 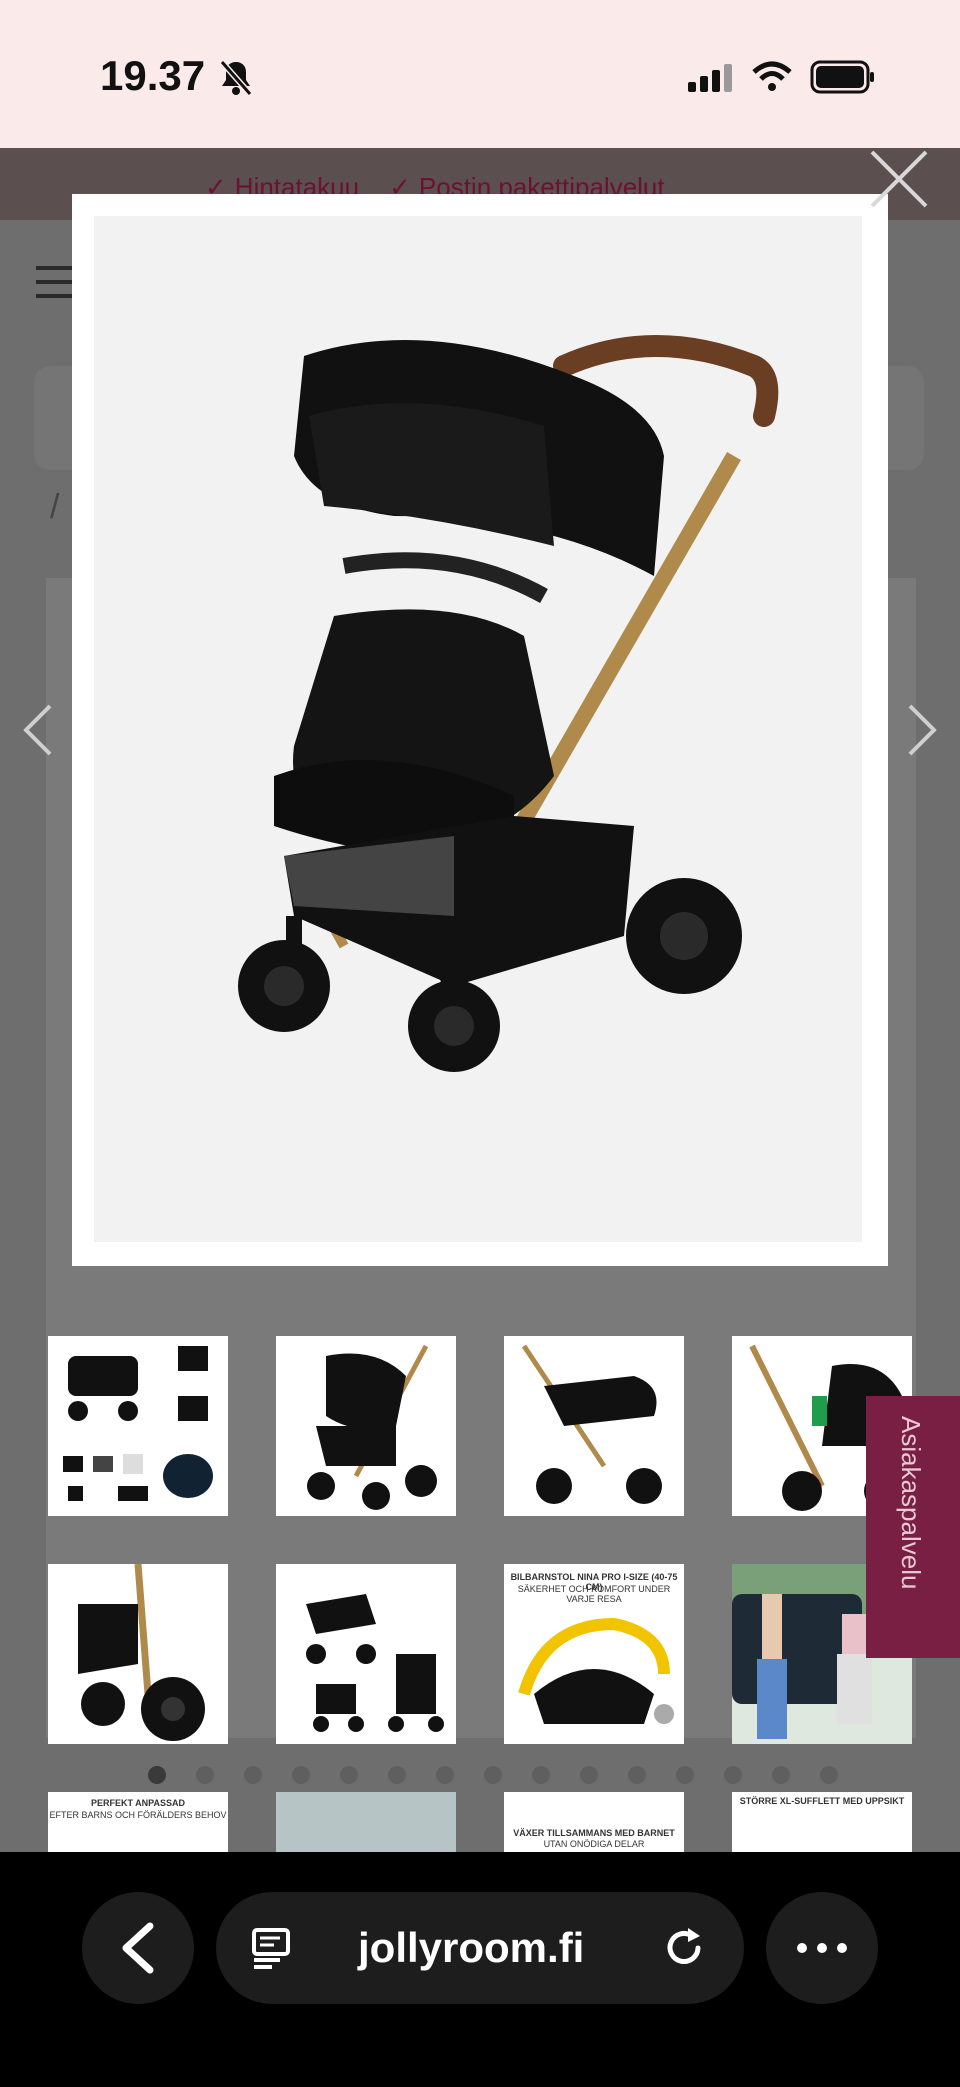 What do you see at coordinates (38, 730) in the screenshot?
I see `previous-image-arrow-icon` at bounding box center [38, 730].